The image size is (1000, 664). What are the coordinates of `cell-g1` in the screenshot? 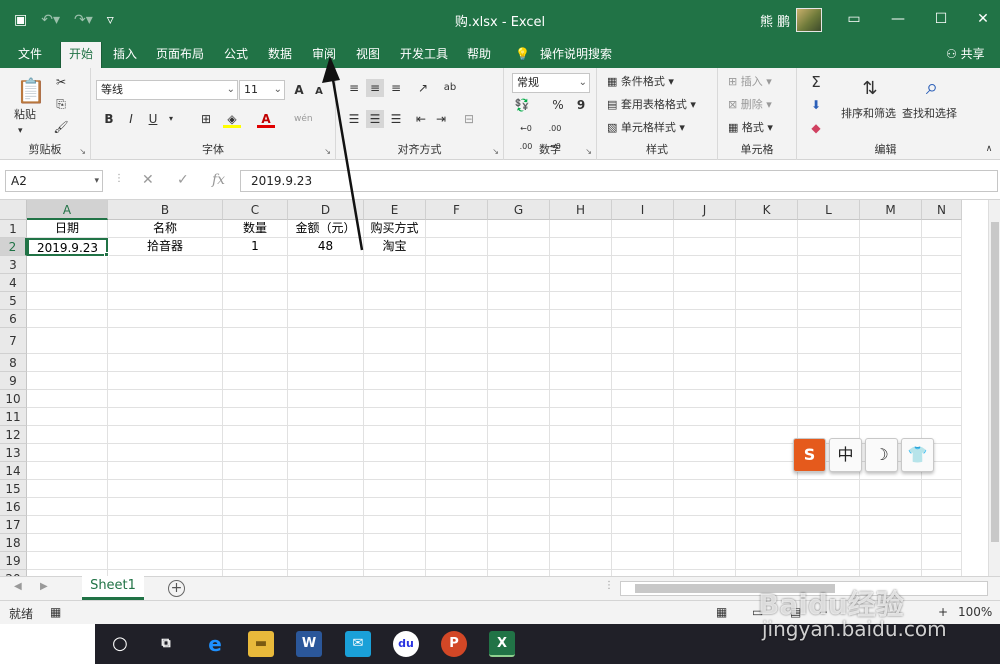 It's located at (519, 229).